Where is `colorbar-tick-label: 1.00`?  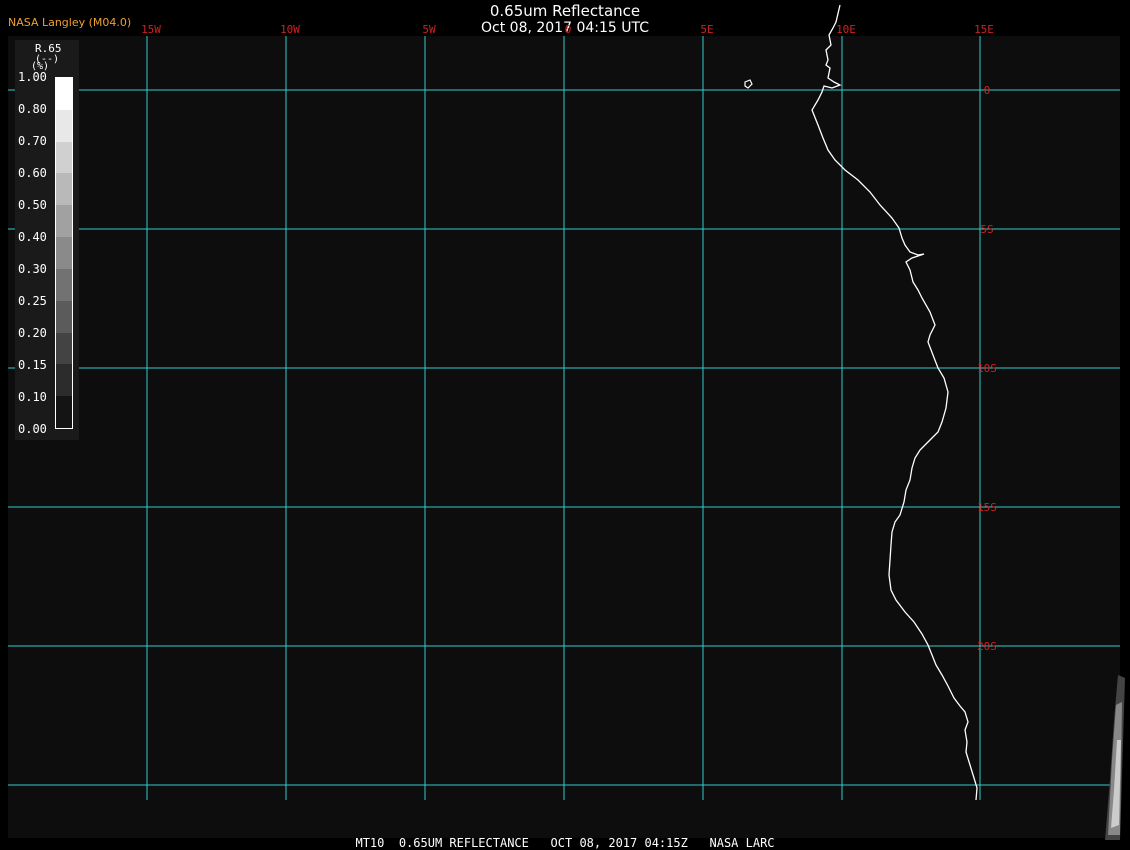 colorbar-tick-label: 1.00 is located at coordinates (32, 77).